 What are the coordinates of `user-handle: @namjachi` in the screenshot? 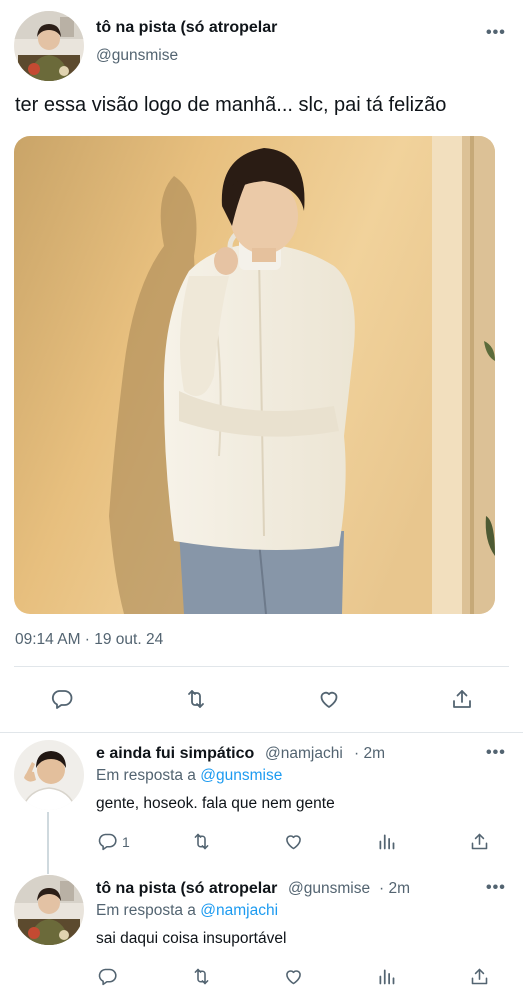 It's located at (304, 754).